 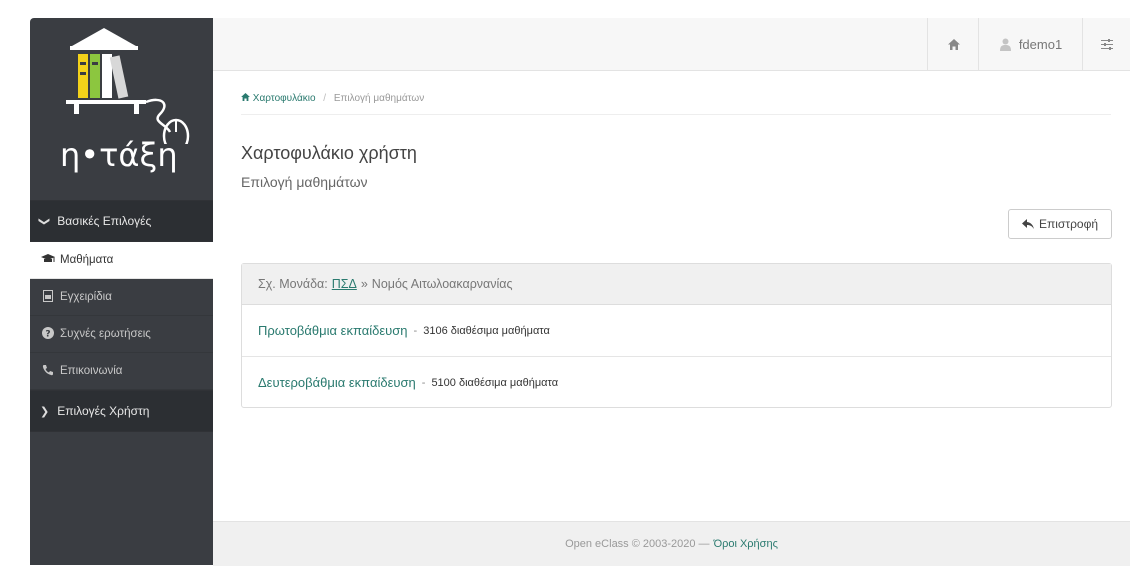 What do you see at coordinates (379, 98) in the screenshot?
I see `breadcrumb-current: Επιλογή μαθημάτων` at bounding box center [379, 98].